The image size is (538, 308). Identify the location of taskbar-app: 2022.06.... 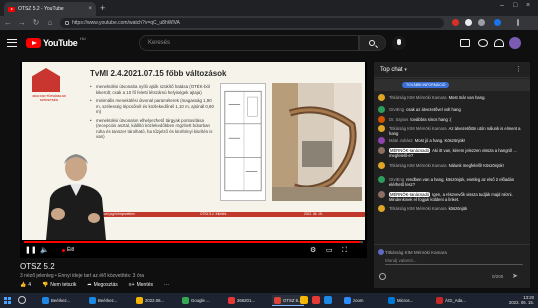
(150, 300).